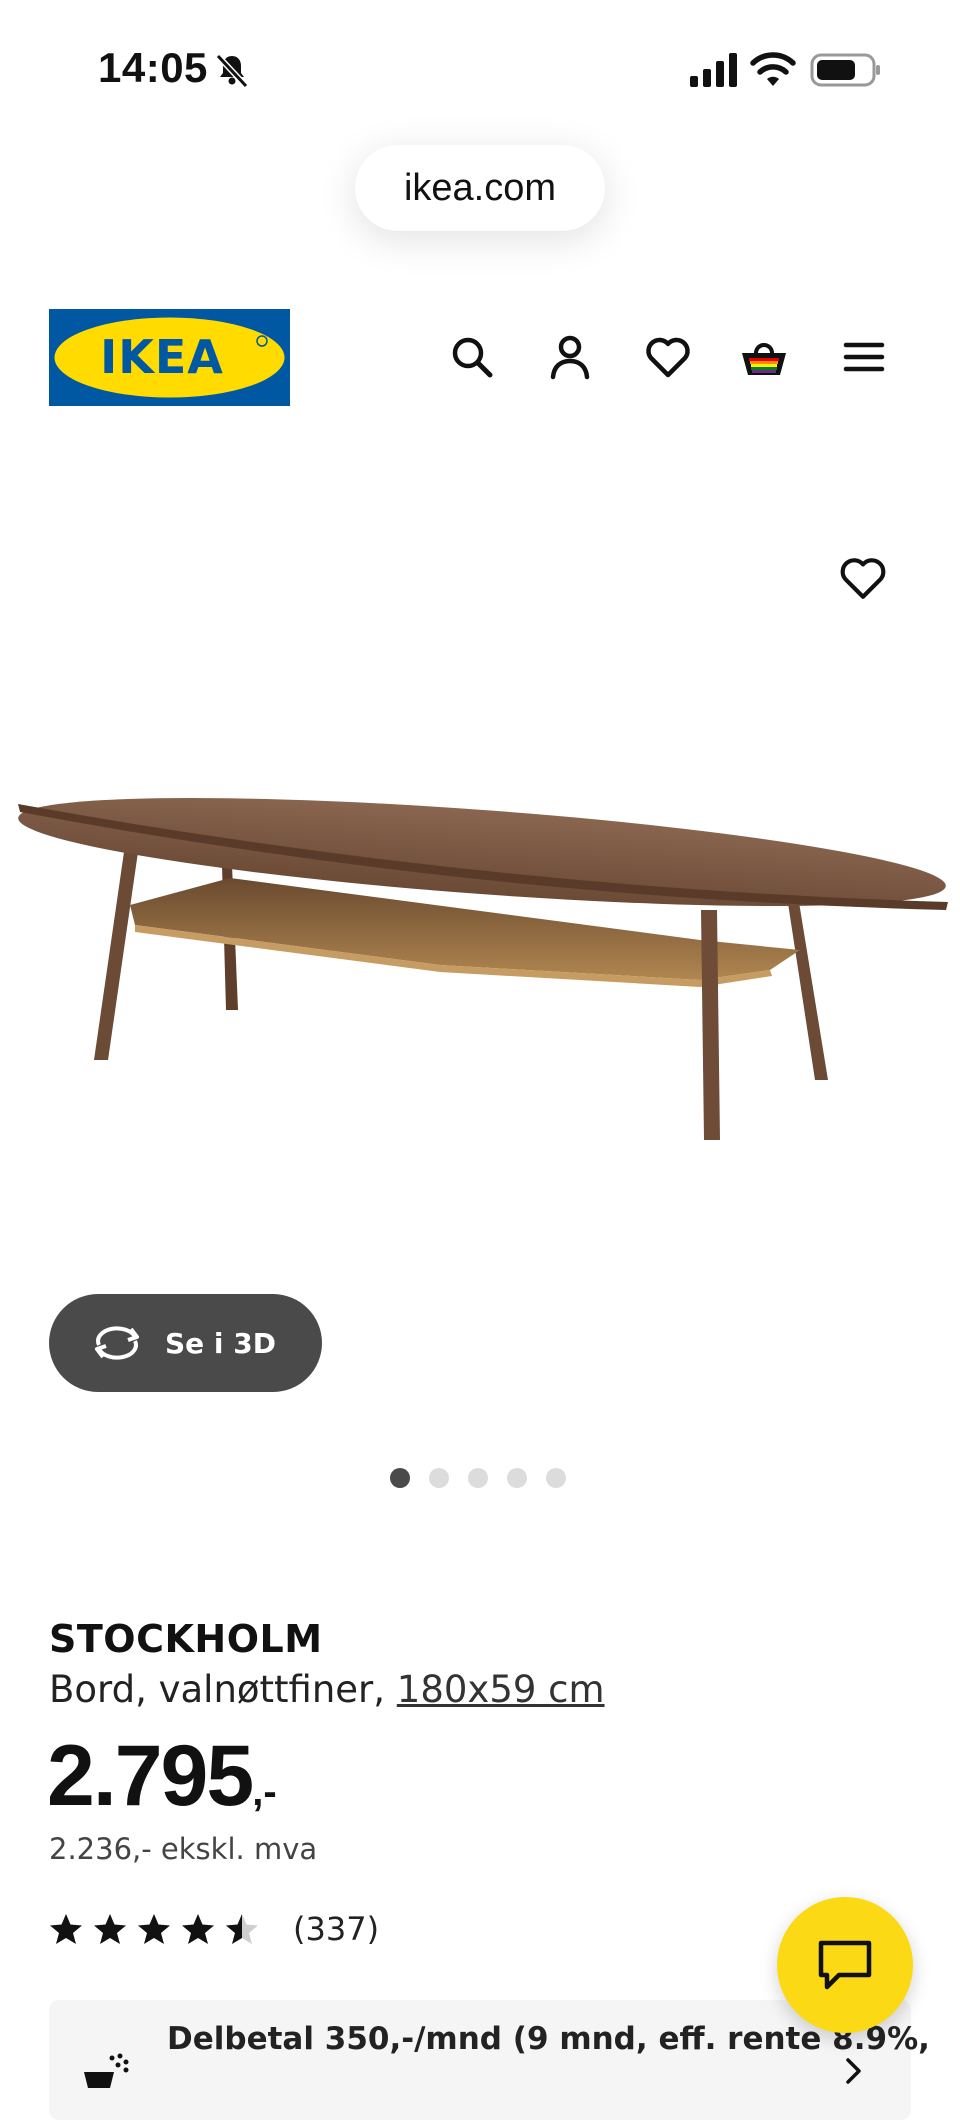 The image size is (960, 2120). Describe the element at coordinates (845, 70) in the screenshot. I see `battery-icon` at that location.